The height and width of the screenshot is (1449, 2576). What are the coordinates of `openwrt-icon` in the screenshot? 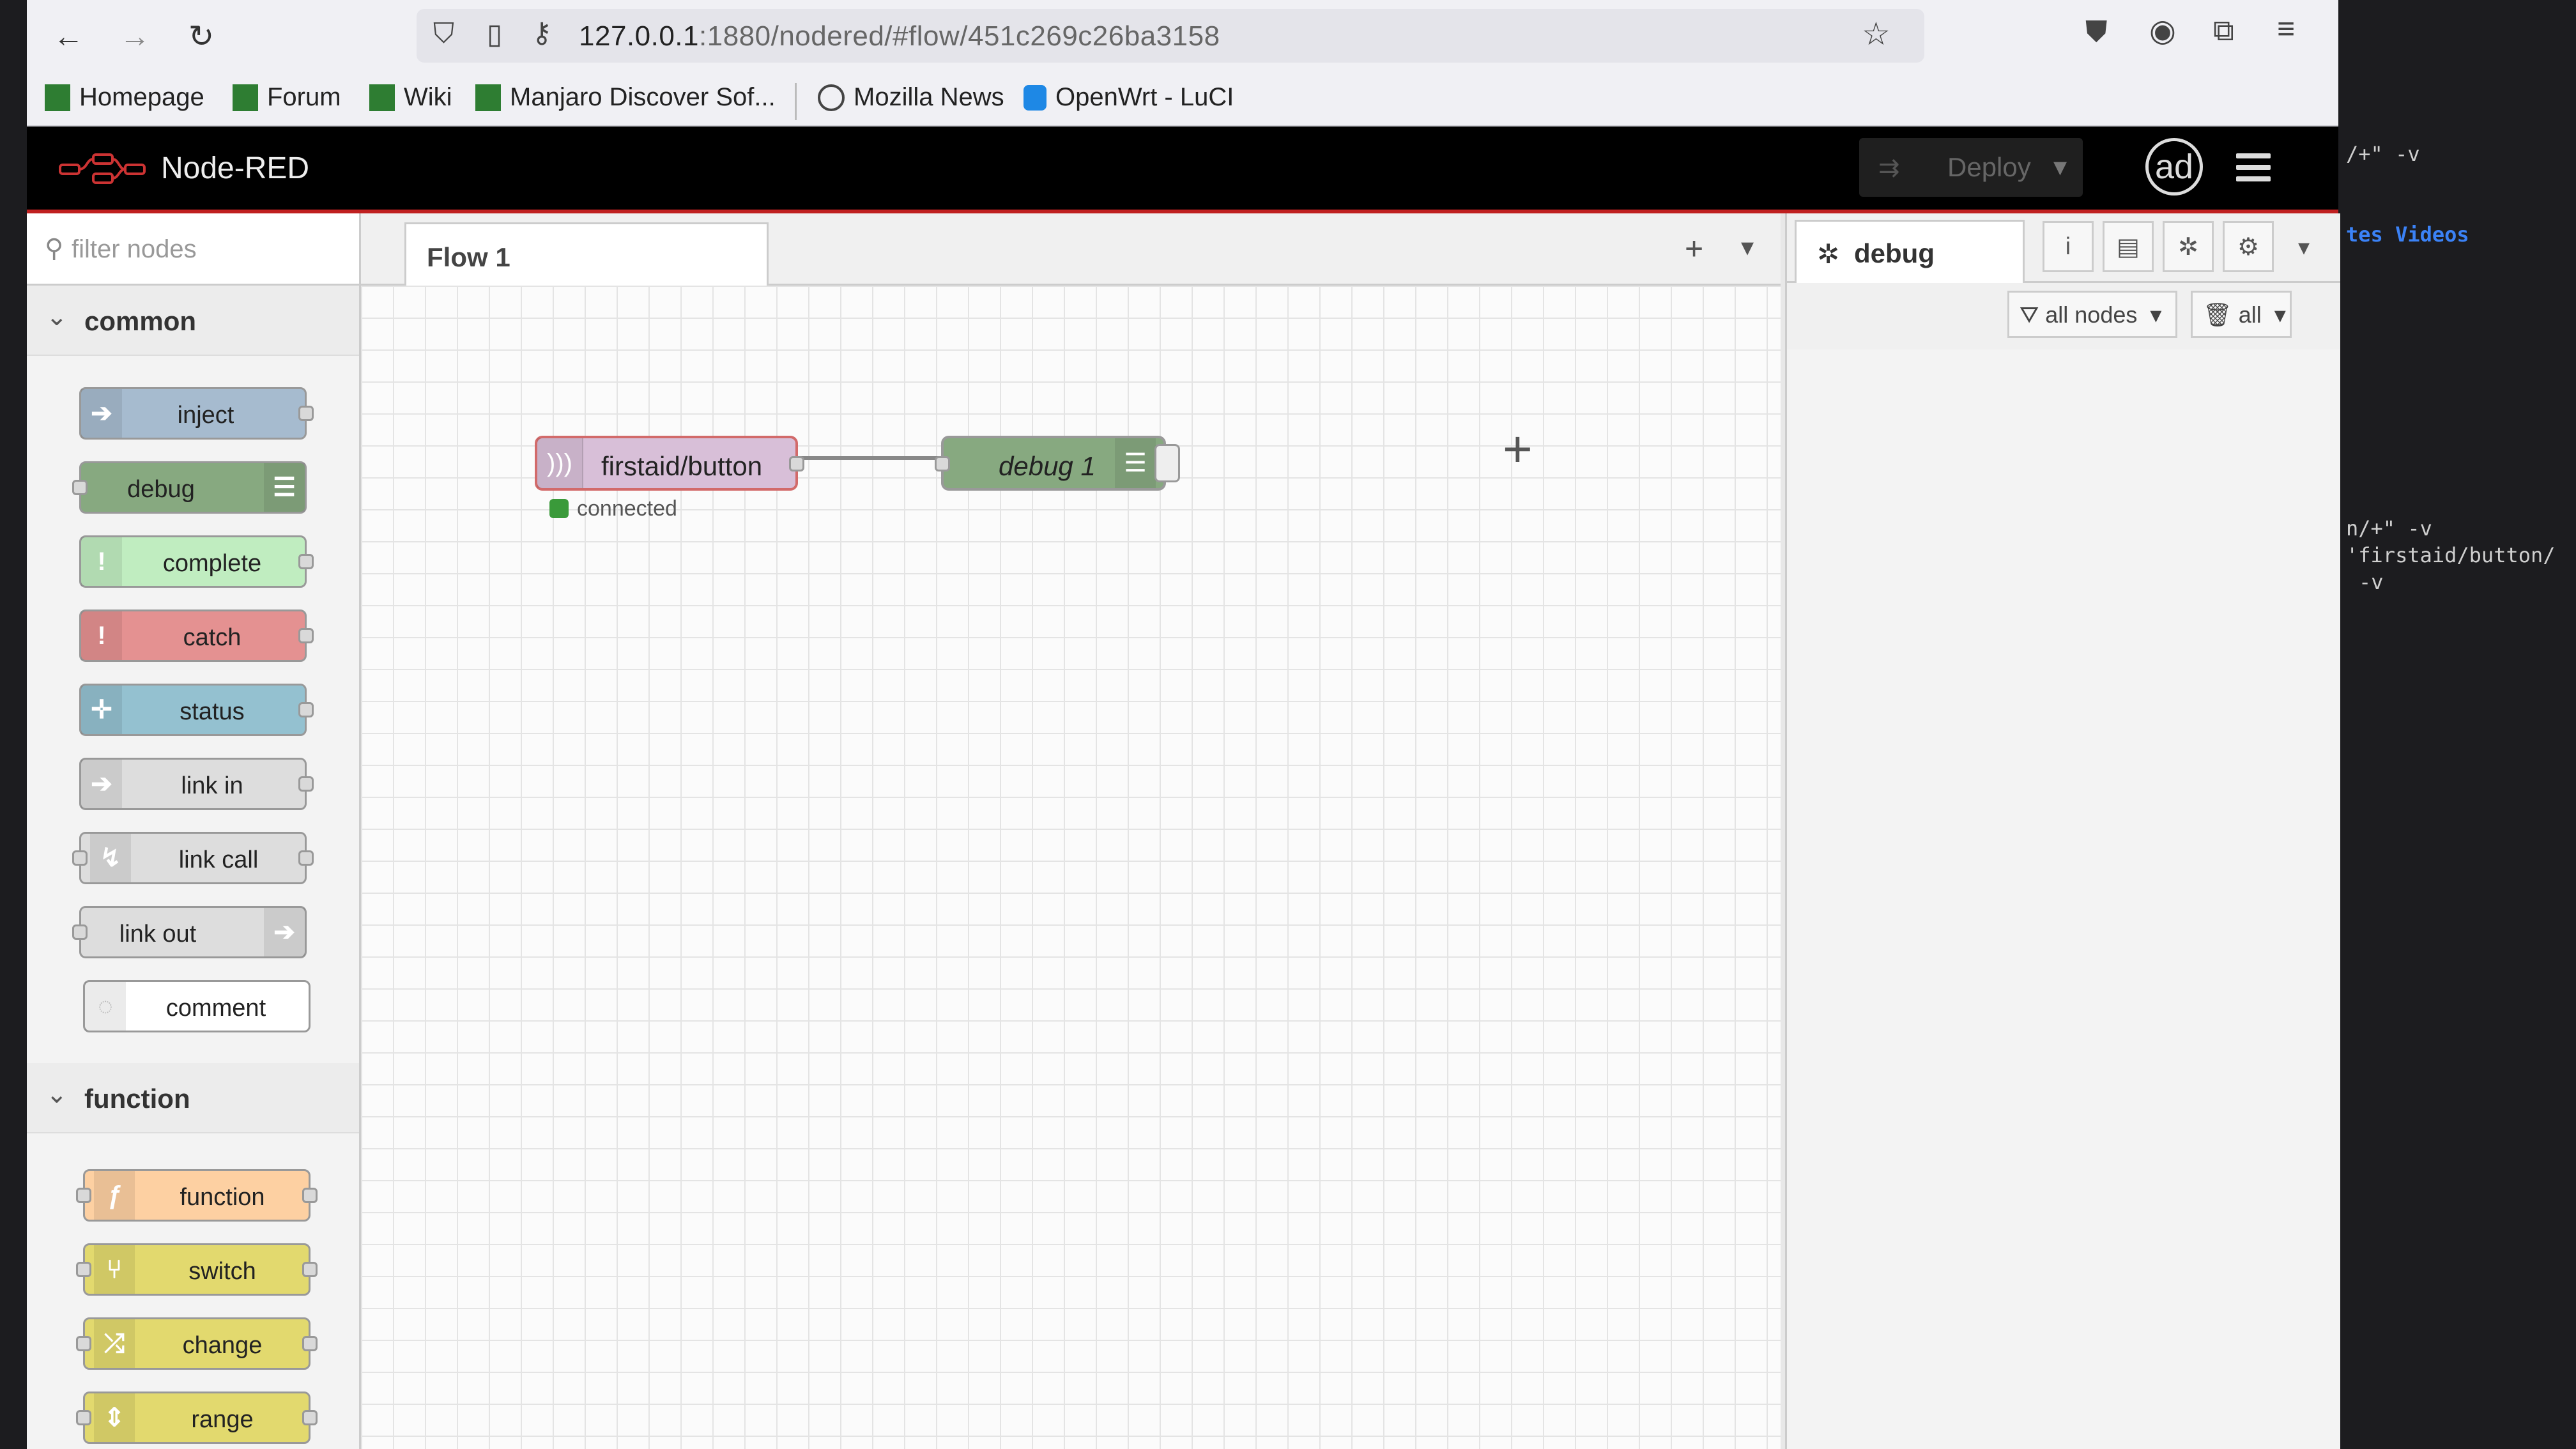 It's located at (1034, 97).